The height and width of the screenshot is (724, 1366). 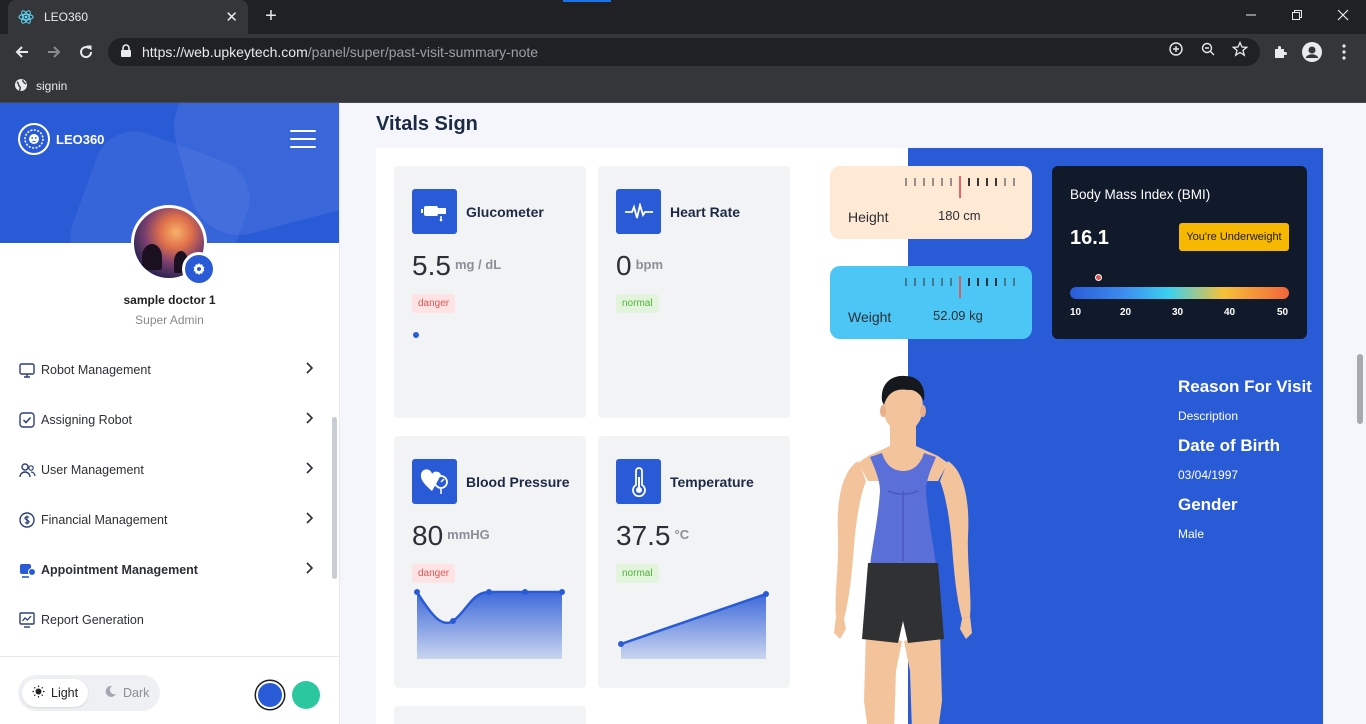 I want to click on sidebar-item-label: Report Generation, so click(x=92, y=620).